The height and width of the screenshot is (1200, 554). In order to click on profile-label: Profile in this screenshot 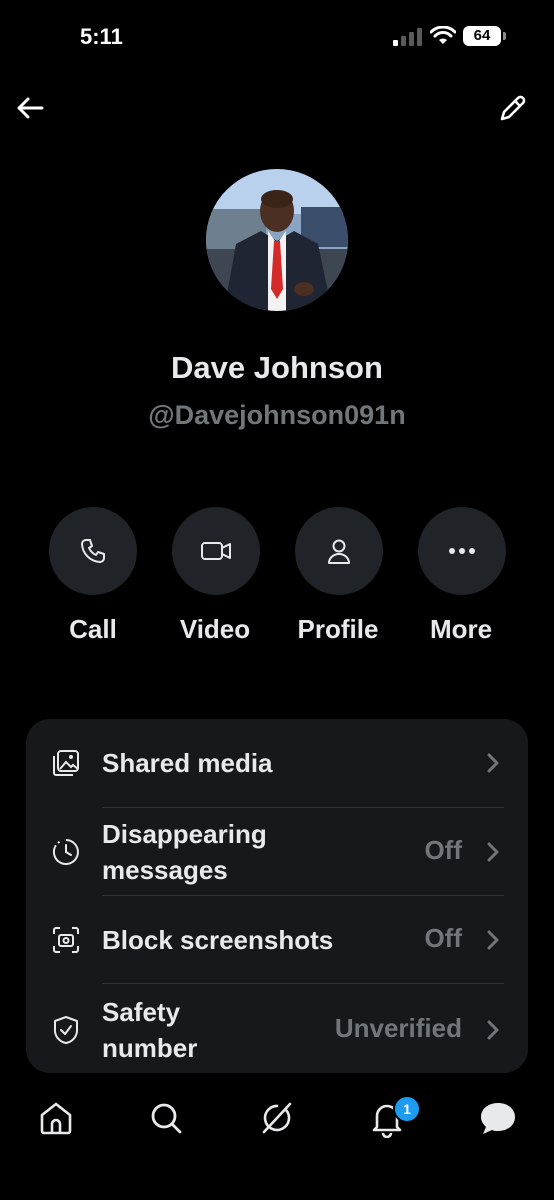, I will do `click(338, 629)`.